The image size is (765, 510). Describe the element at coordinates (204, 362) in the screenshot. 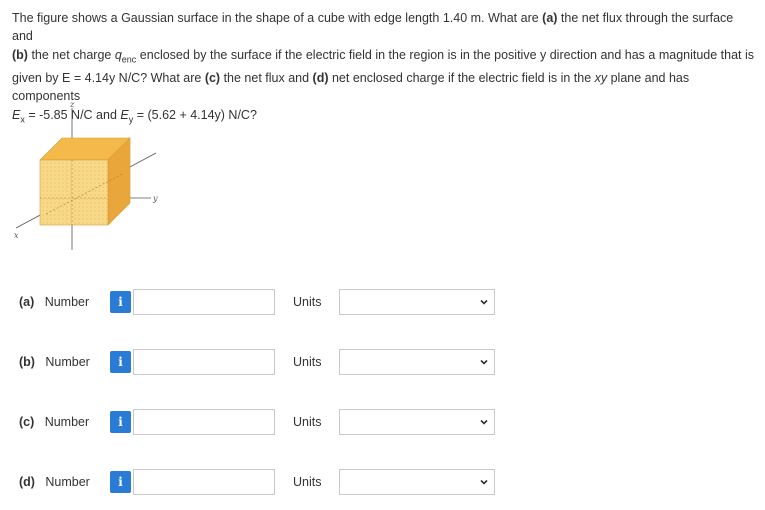

I see `number-input-b` at that location.